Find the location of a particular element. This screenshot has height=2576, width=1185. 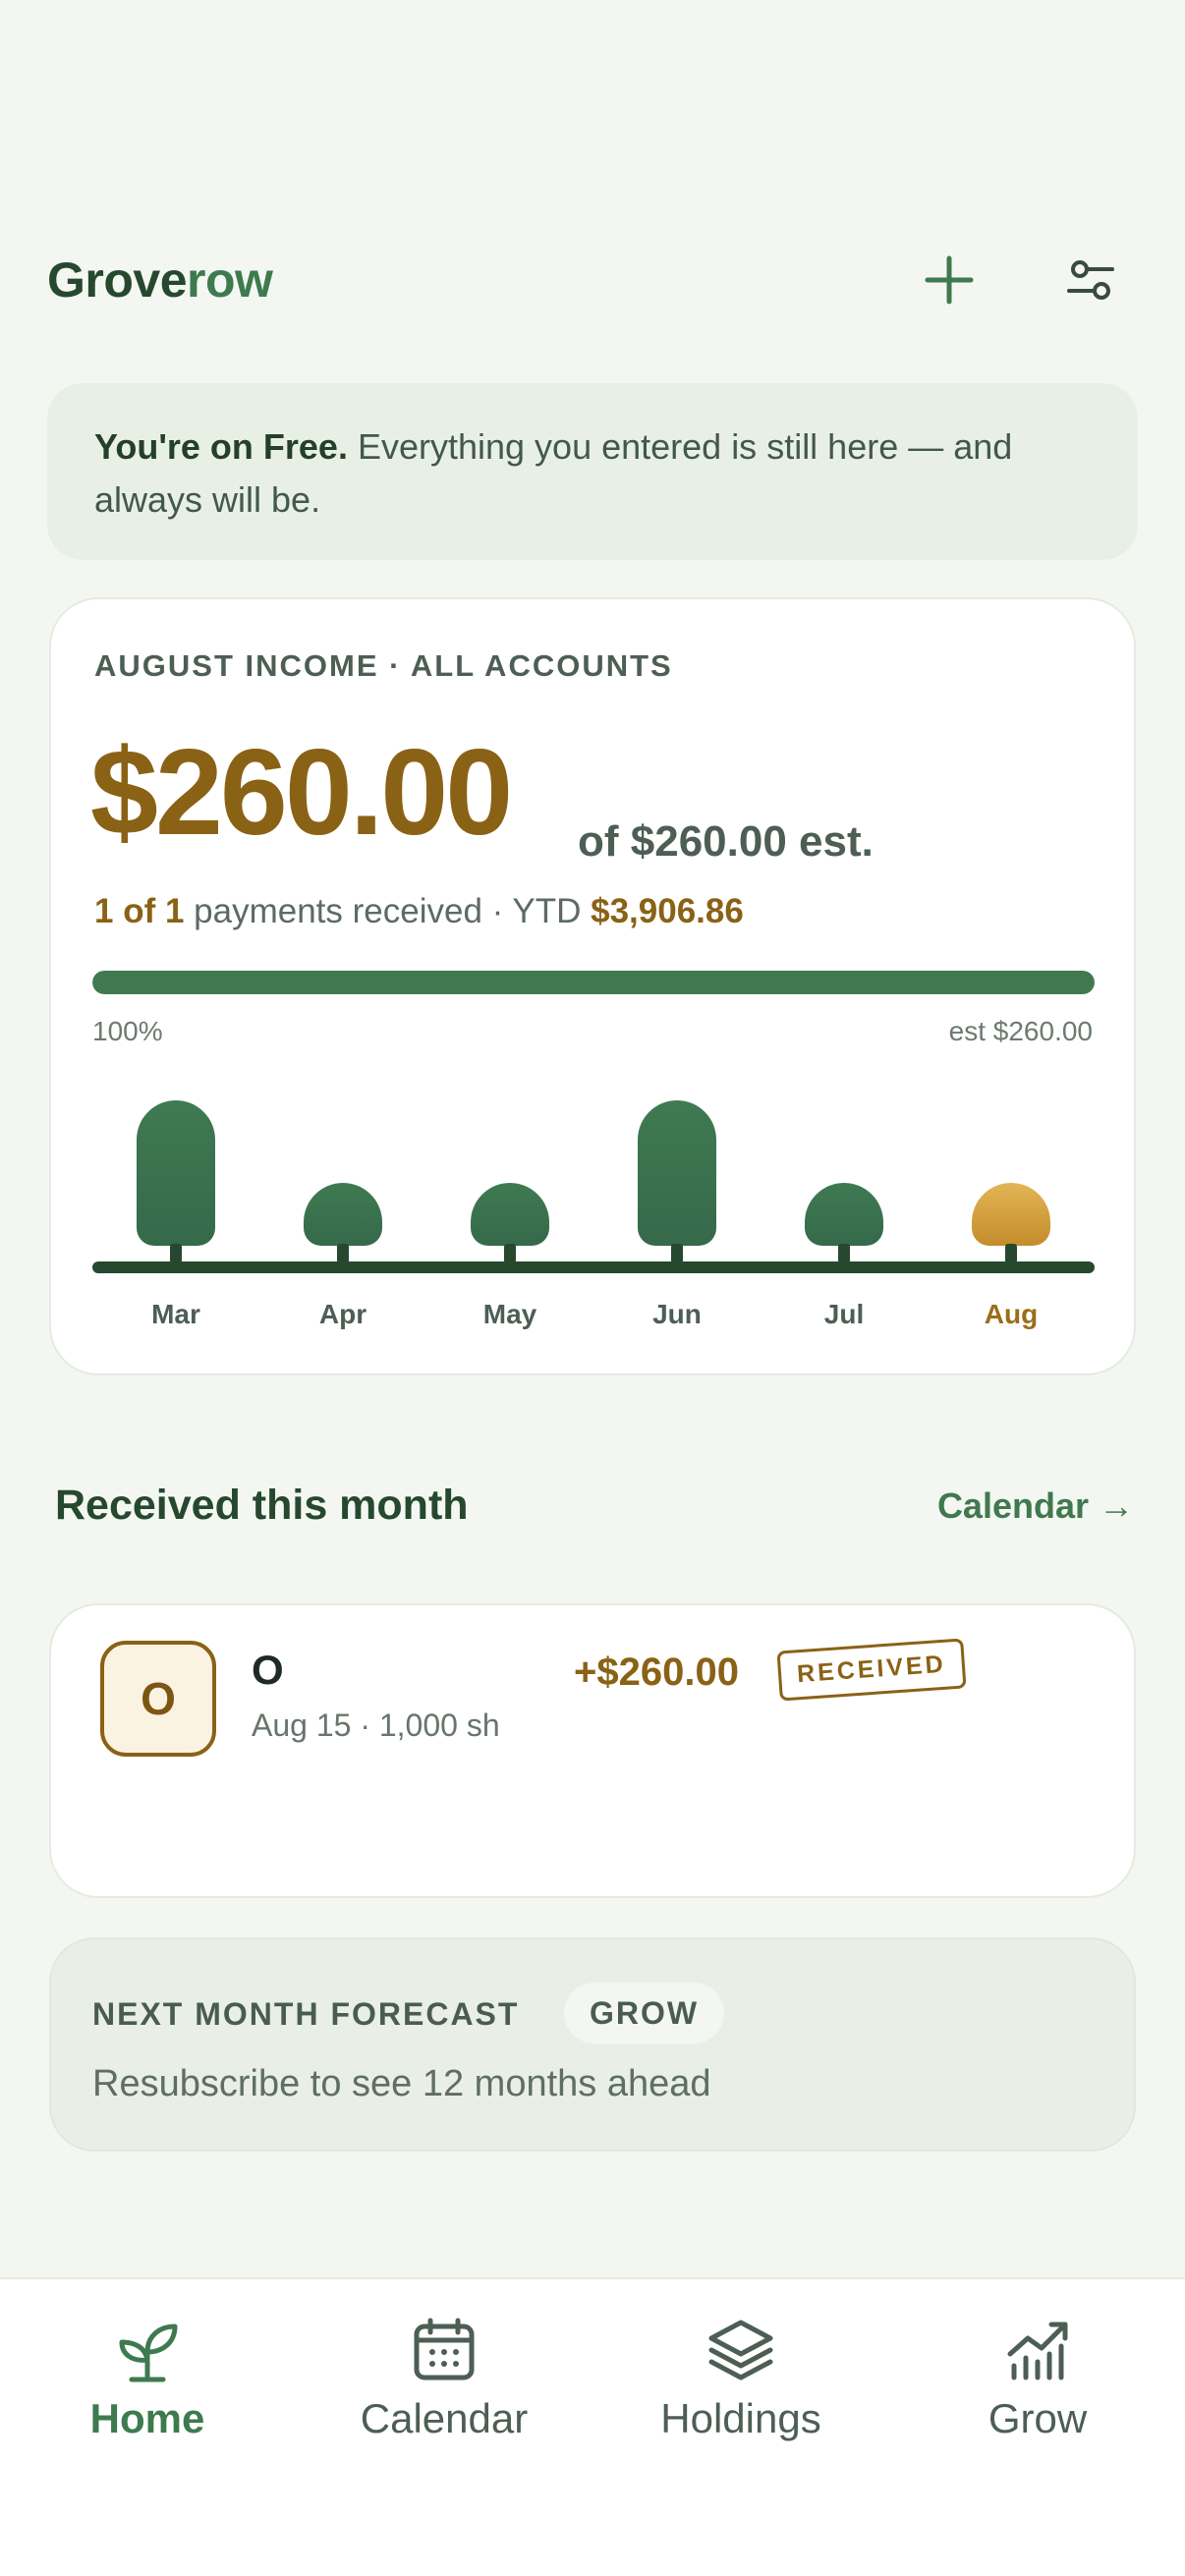

nav-item-grow: Grow is located at coordinates (1038, 2378).